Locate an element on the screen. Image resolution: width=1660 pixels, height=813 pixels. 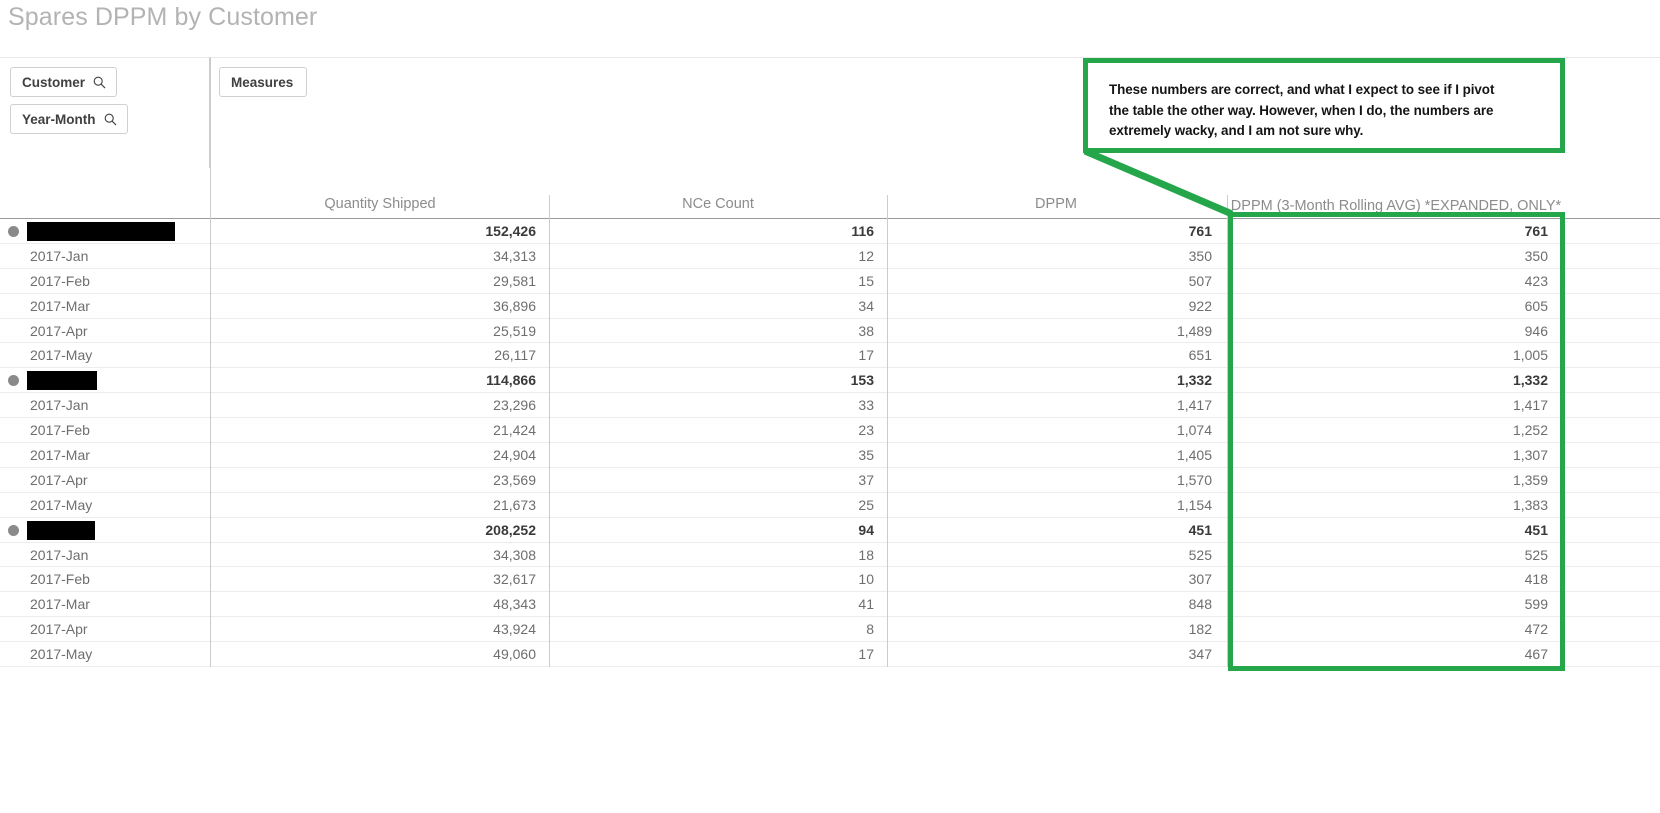
table-row: 2017-Jan 34,313 12 350 350 is located at coordinates (830, 256).